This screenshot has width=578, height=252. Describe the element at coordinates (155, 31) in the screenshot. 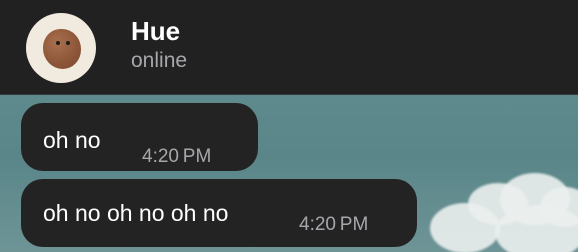

I see `contact-name: Hue` at that location.